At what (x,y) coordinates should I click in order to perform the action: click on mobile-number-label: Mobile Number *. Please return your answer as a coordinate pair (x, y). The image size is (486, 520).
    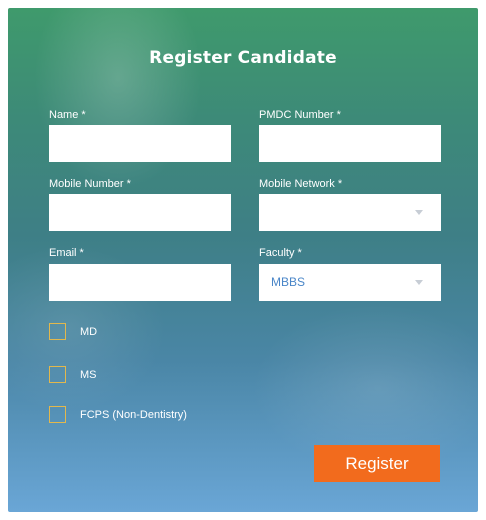
    Looking at the image, I should click on (90, 184).